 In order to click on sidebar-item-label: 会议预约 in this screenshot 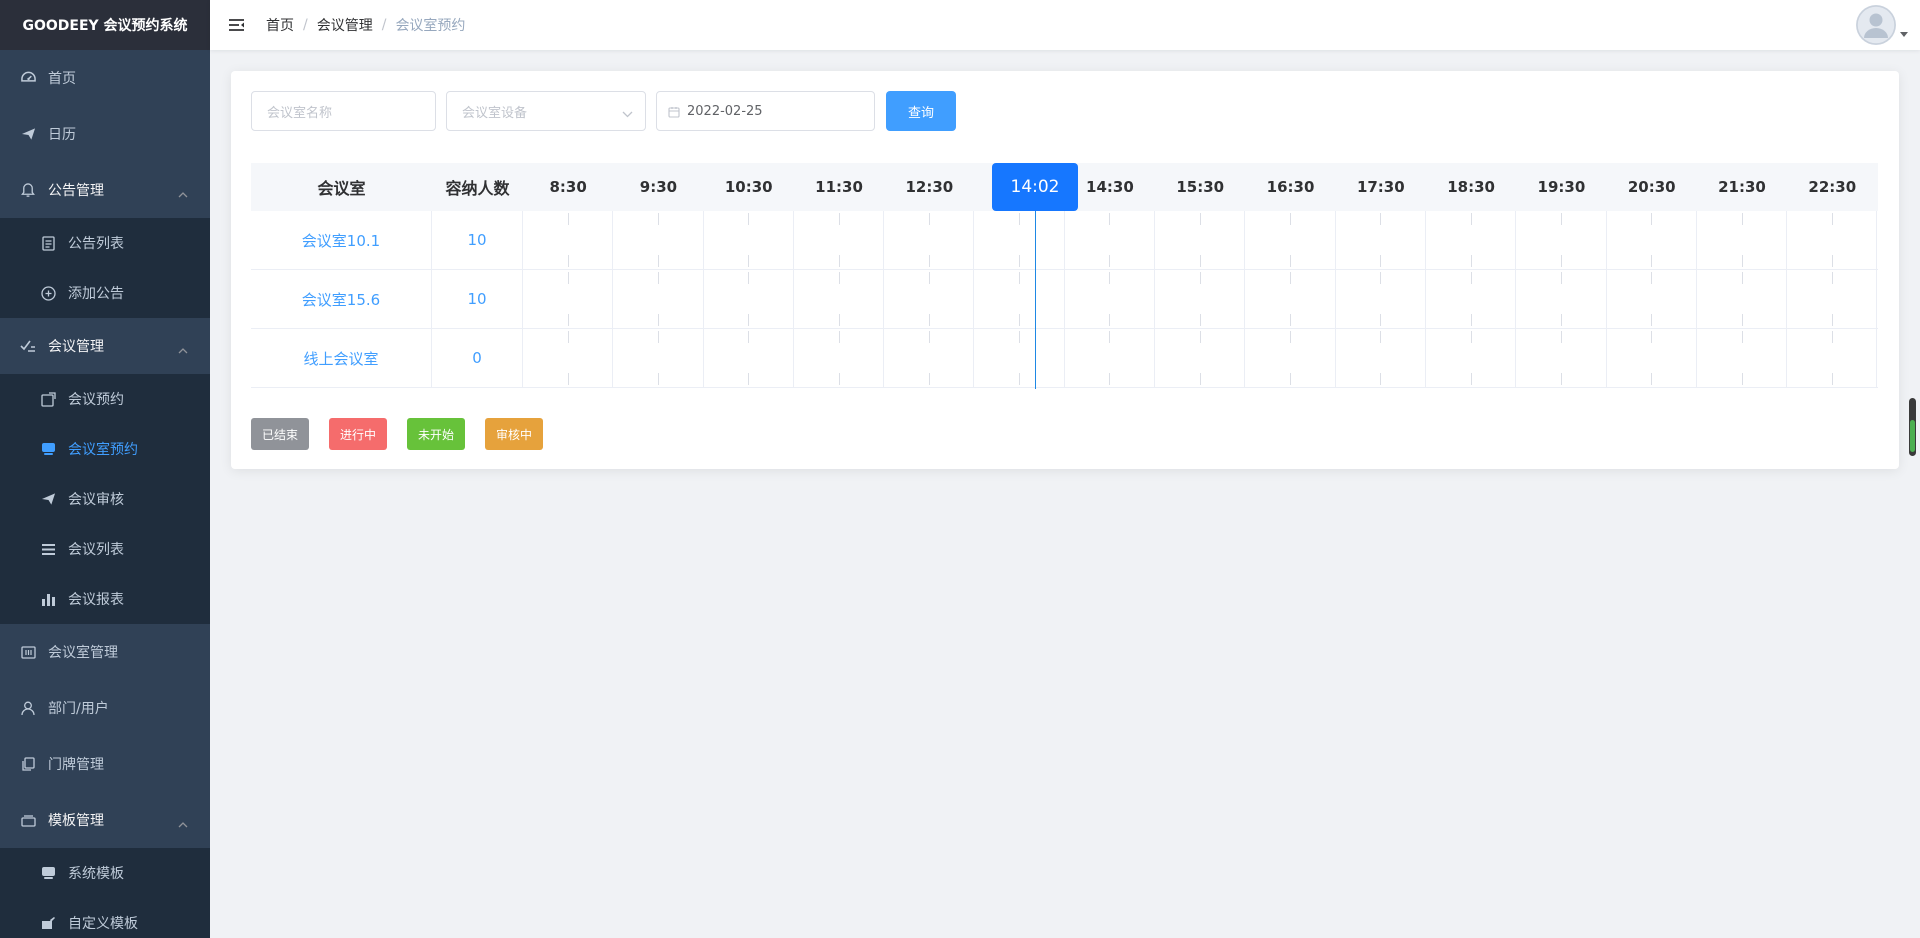, I will do `click(96, 400)`.